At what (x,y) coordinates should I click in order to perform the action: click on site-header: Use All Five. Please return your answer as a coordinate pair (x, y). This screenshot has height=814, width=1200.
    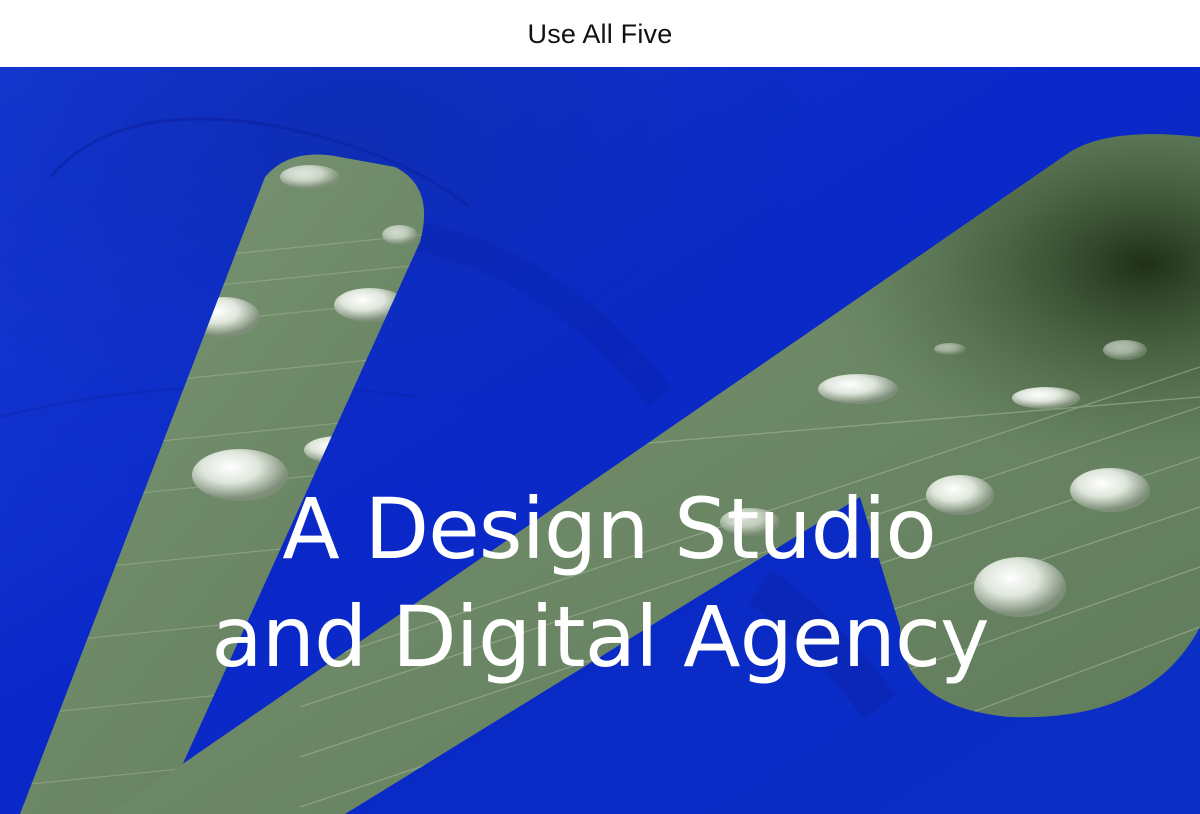
    Looking at the image, I should click on (600, 33).